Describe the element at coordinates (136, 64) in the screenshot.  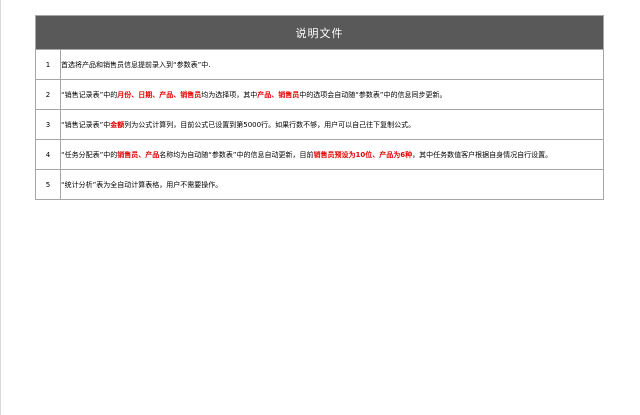
I see `instruction-text: 首选将产品和销售员信息提前录入到“参数表”中.` at that location.